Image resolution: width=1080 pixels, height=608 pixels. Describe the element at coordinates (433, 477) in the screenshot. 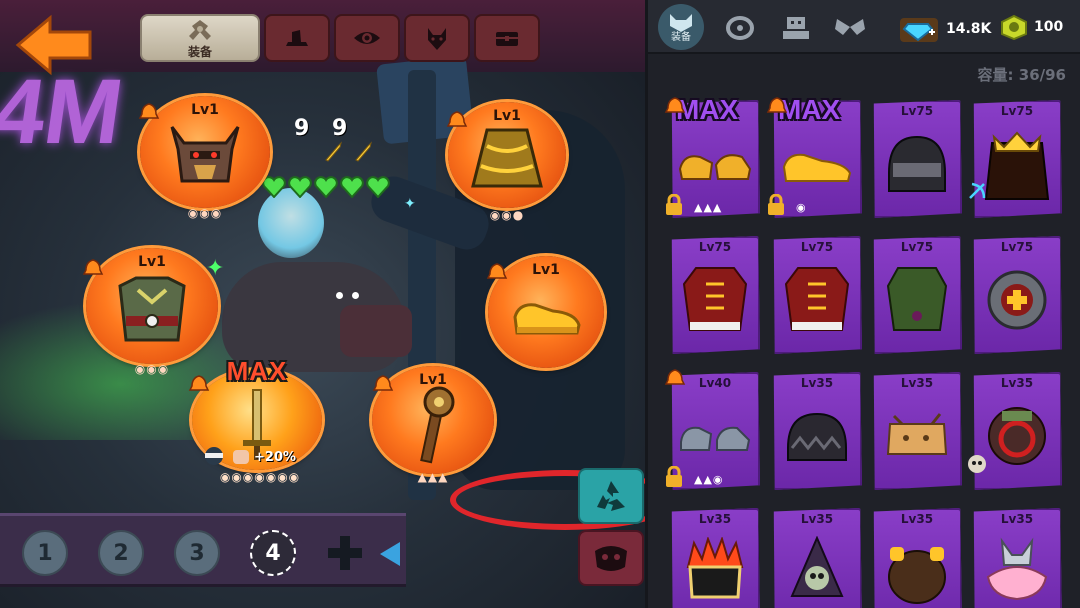

I see `slot-badges: ▲▲▲` at that location.